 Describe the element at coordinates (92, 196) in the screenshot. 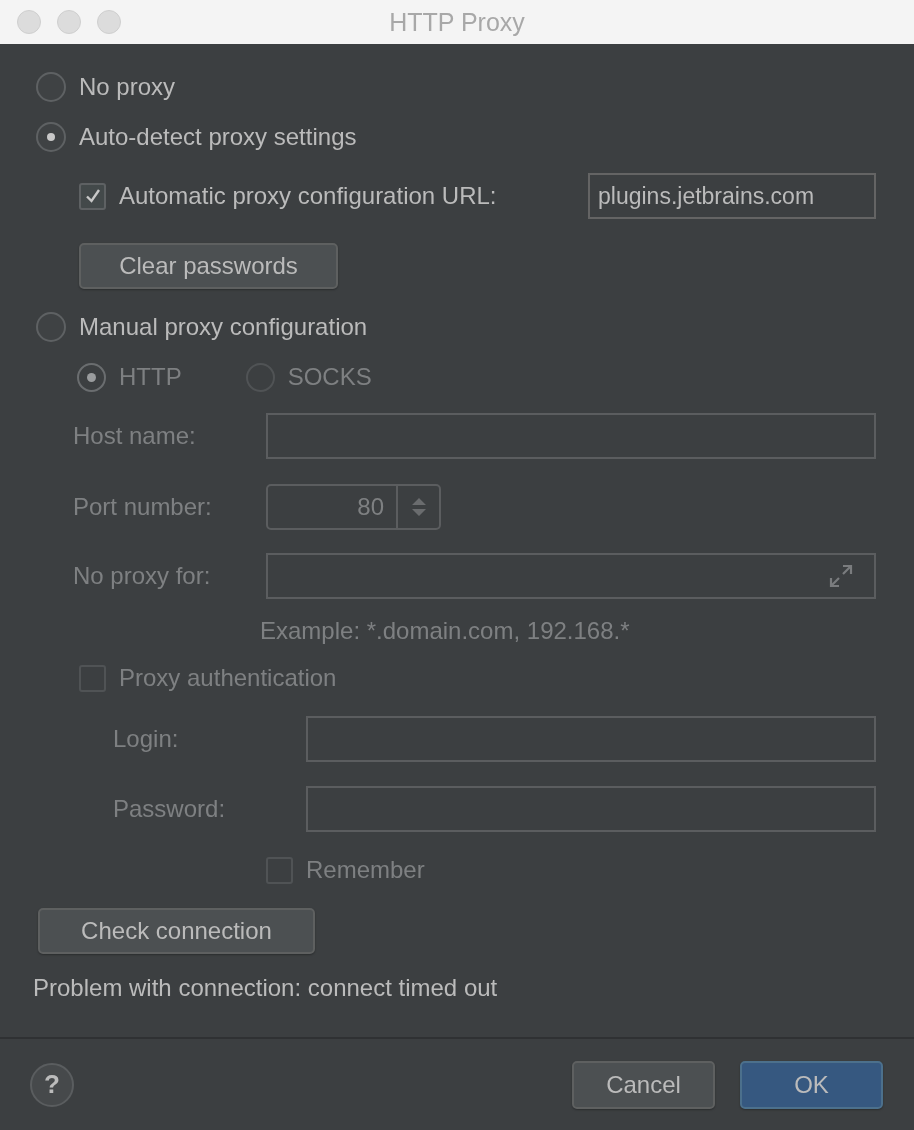

I see `checkbox` at that location.